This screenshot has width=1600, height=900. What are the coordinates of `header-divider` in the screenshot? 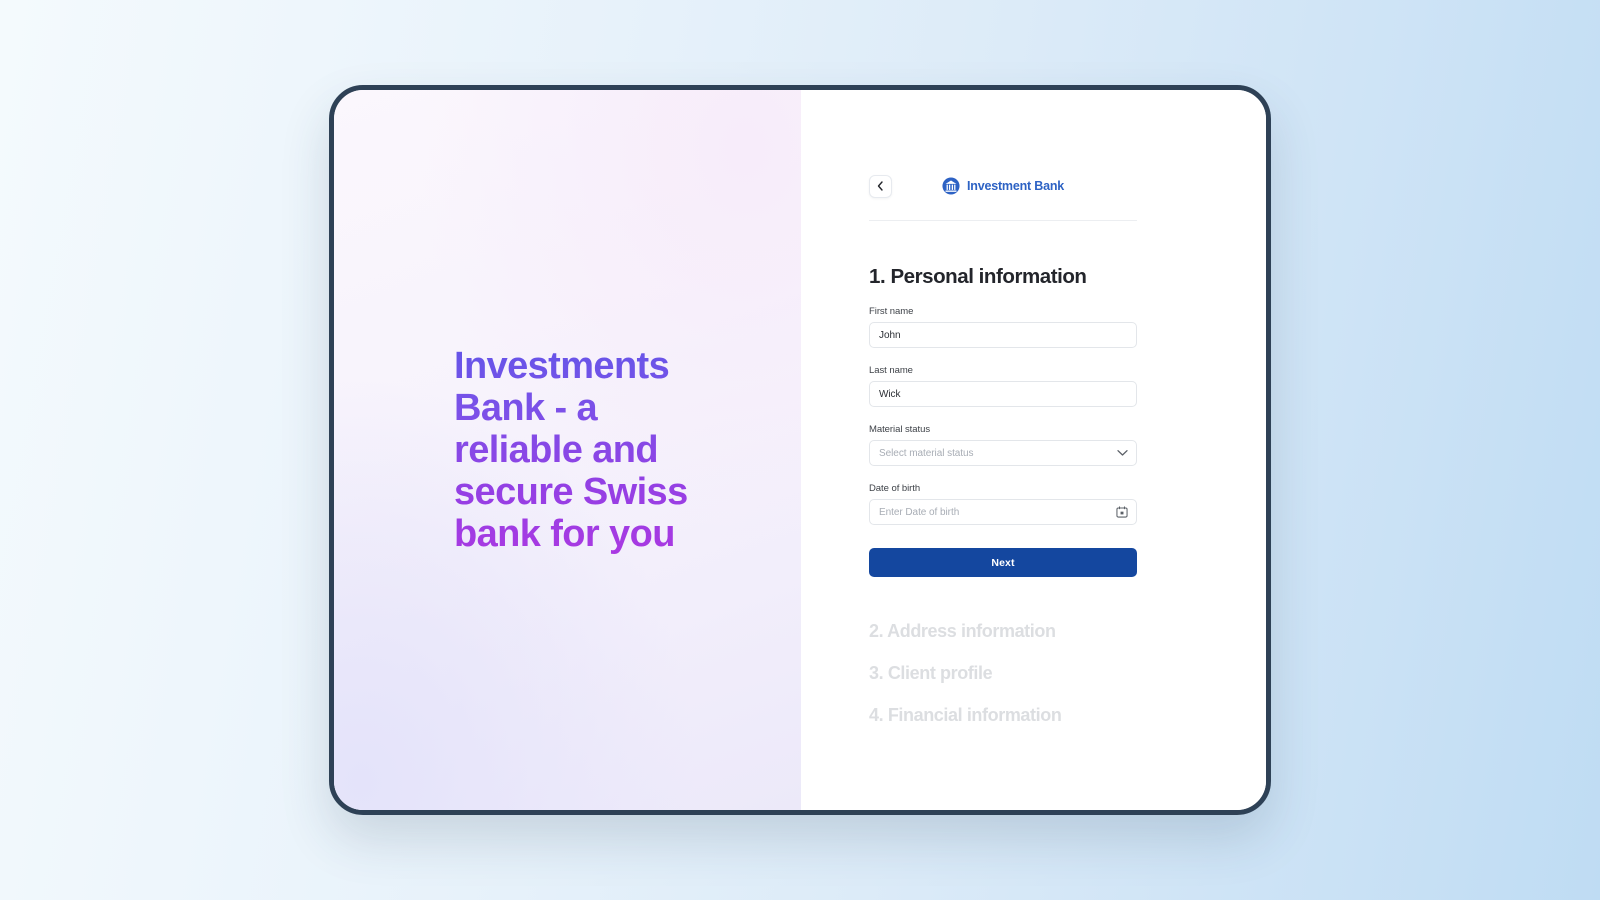 It's located at (1003, 220).